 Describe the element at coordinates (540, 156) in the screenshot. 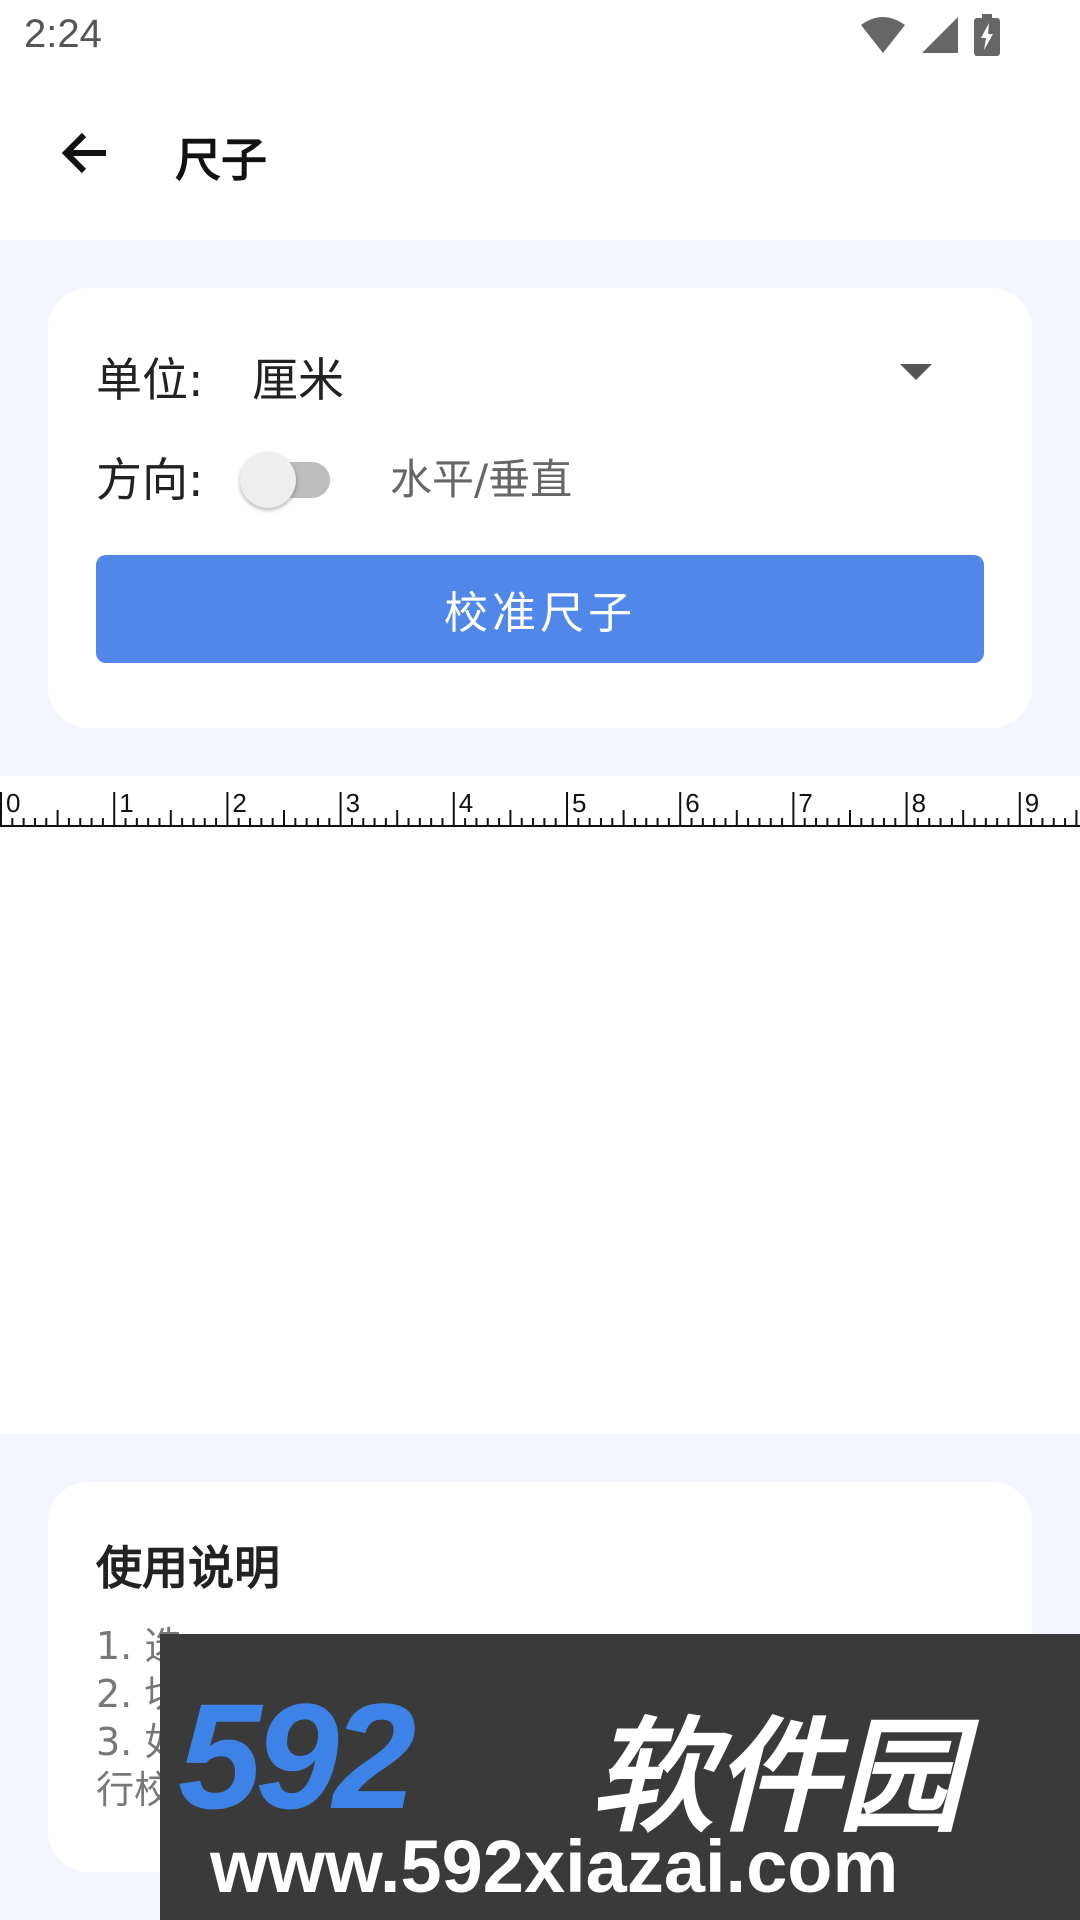

I see `app-bar: 尺子` at that location.